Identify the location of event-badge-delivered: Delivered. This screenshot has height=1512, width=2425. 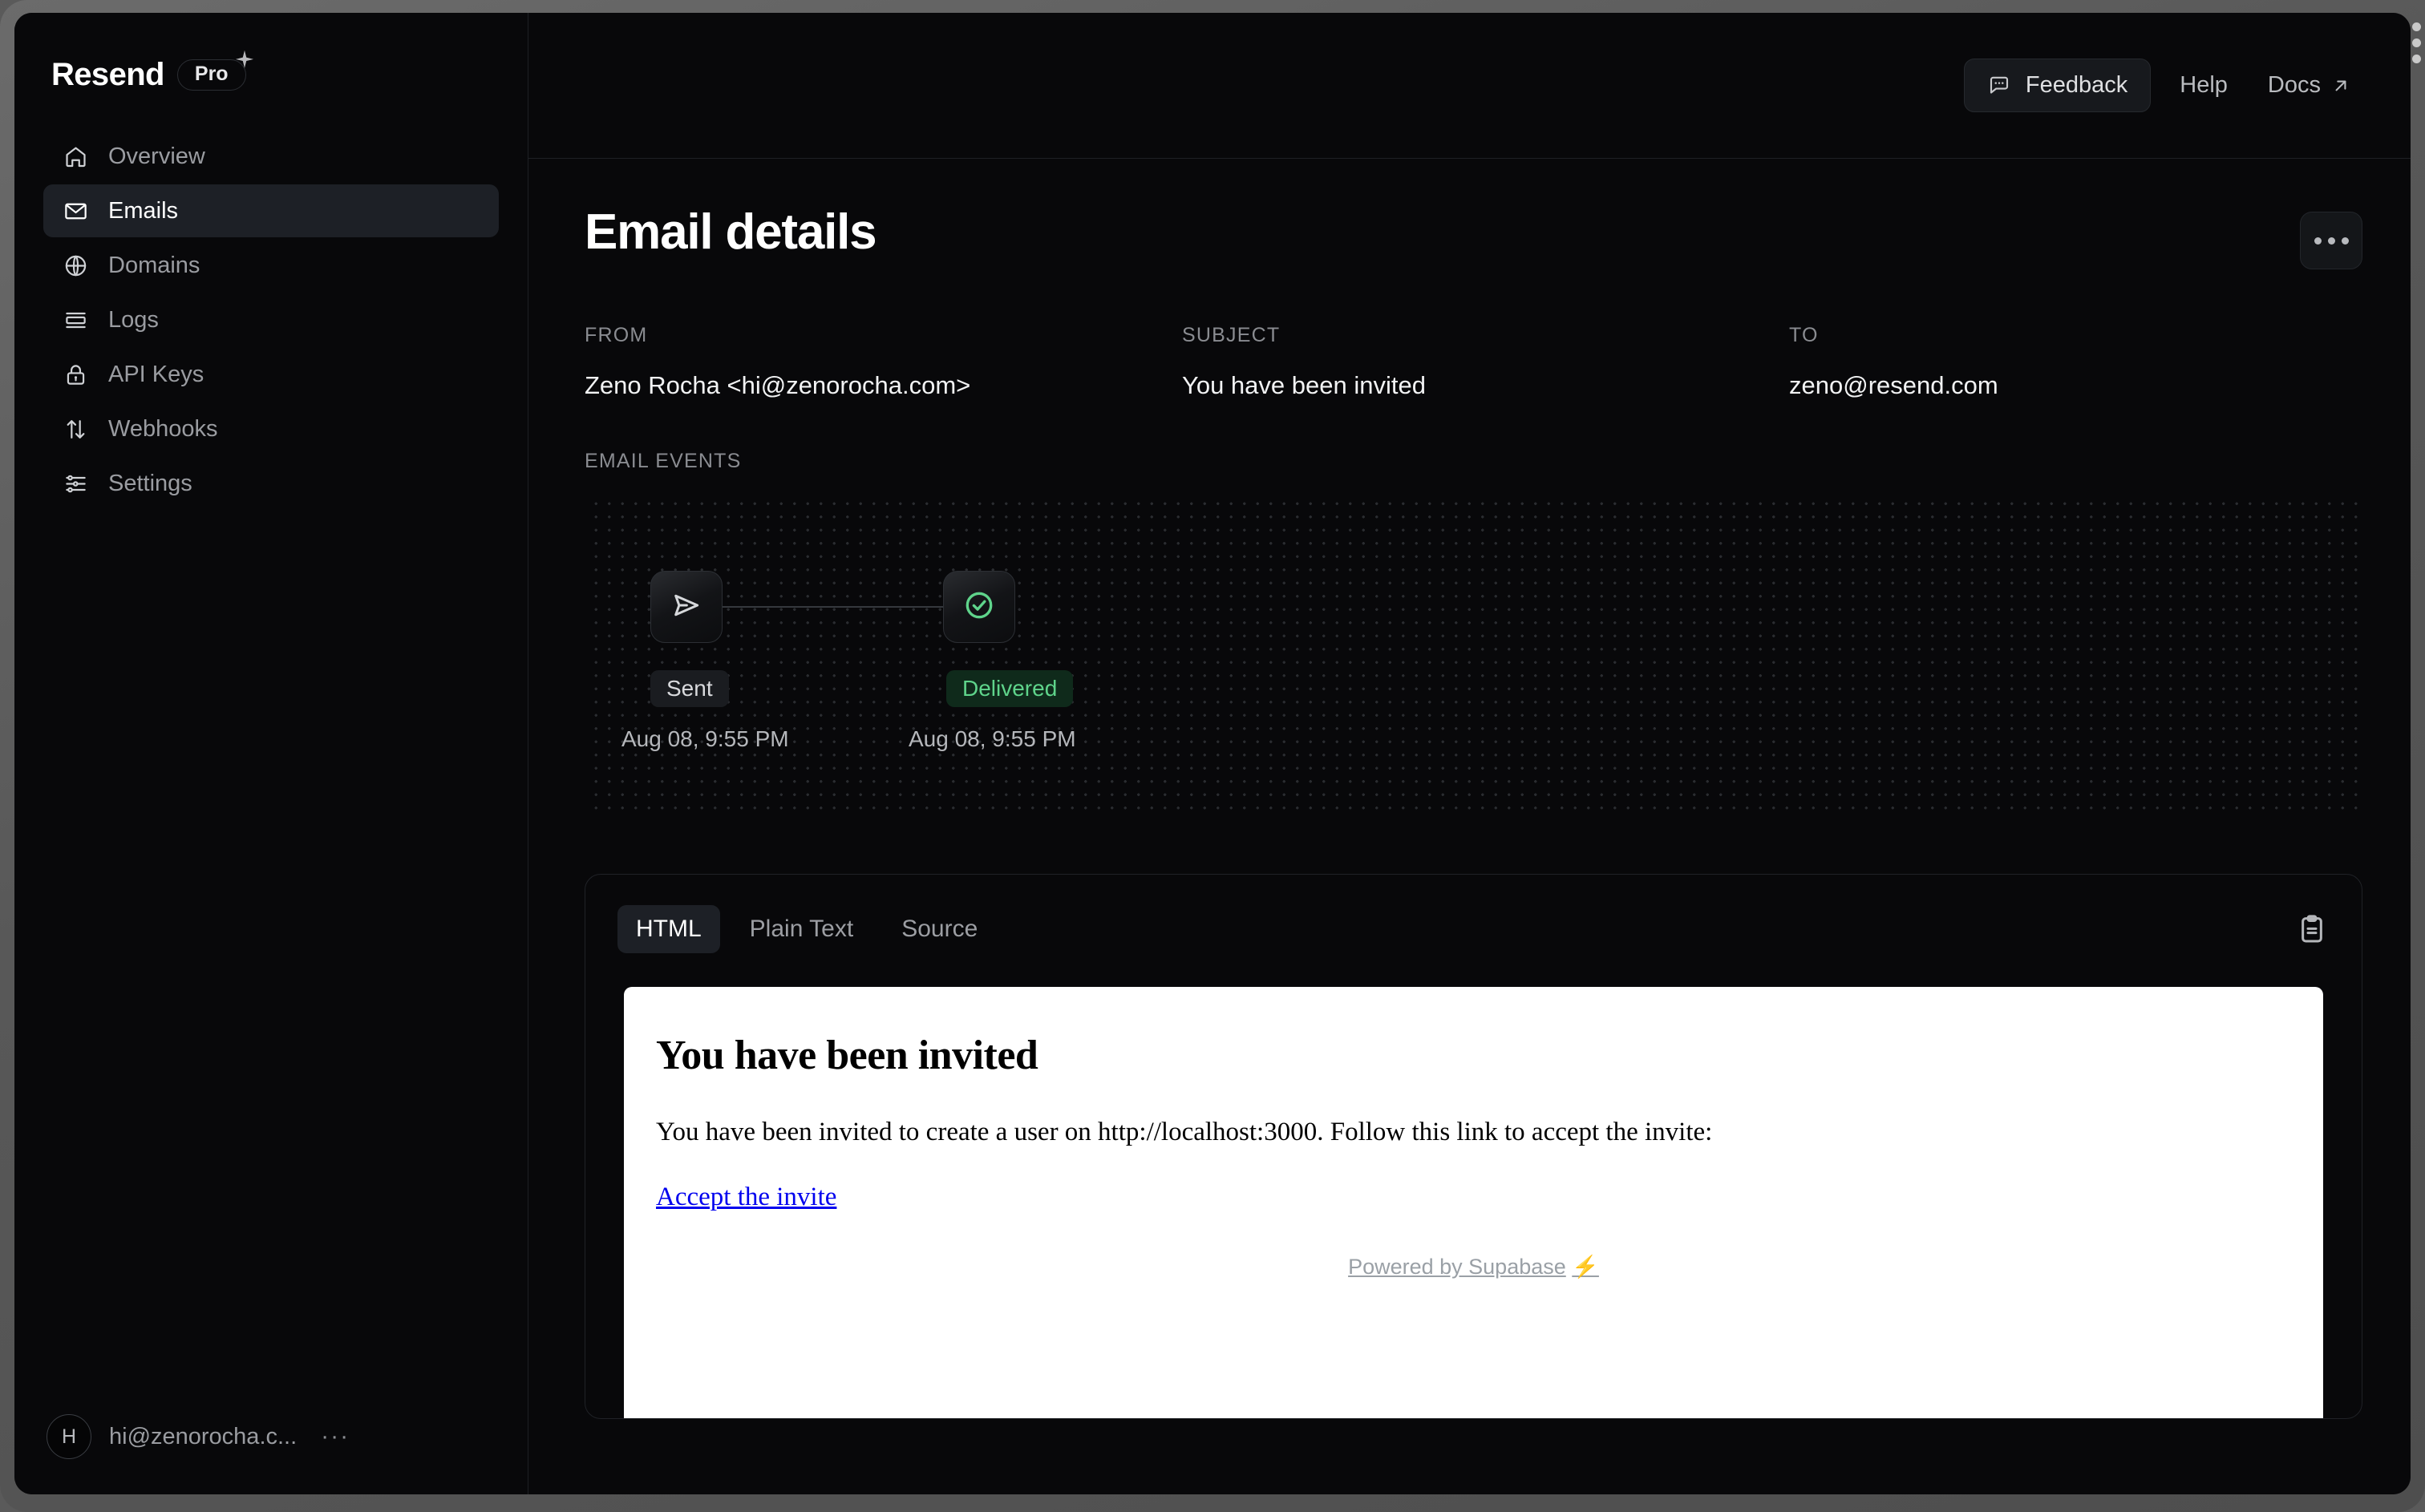
(1010, 688).